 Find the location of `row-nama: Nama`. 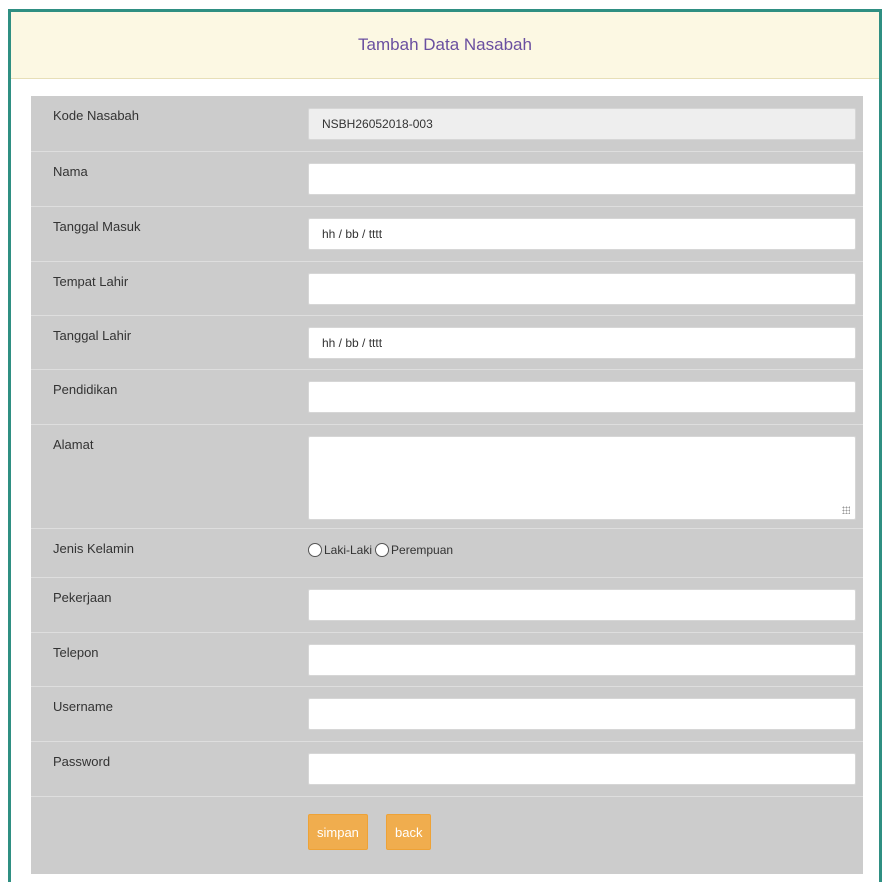

row-nama: Nama is located at coordinates (447, 179).